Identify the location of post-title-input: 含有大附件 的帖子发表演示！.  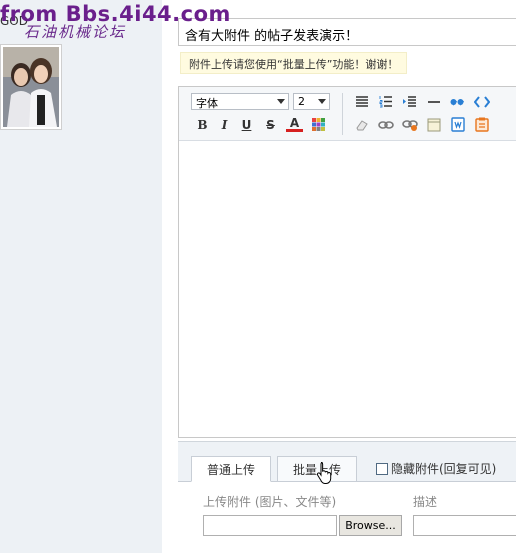
(347, 32).